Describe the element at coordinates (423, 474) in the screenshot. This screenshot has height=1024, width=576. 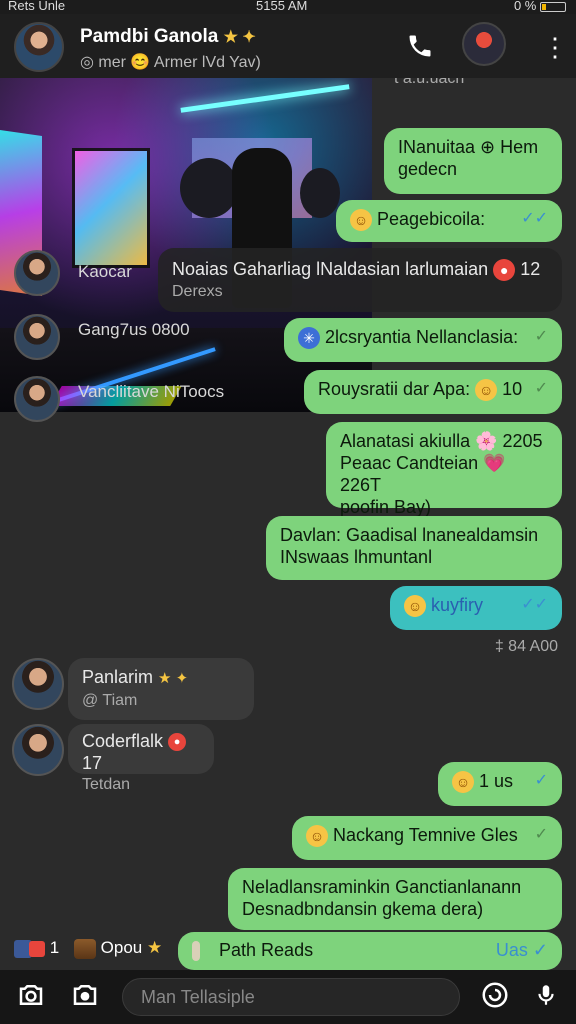
I see `message-line: Peaac Candteian 💗 226T` at that location.